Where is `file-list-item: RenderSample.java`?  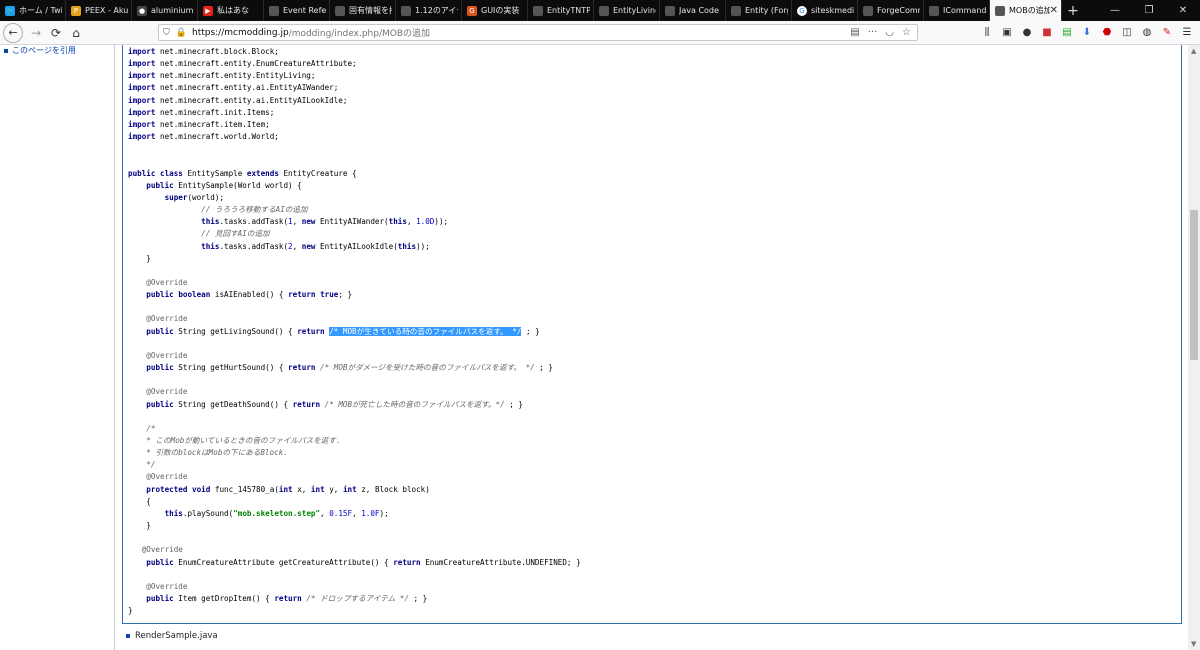
file-list-item: RenderSample.java is located at coordinates (172, 636).